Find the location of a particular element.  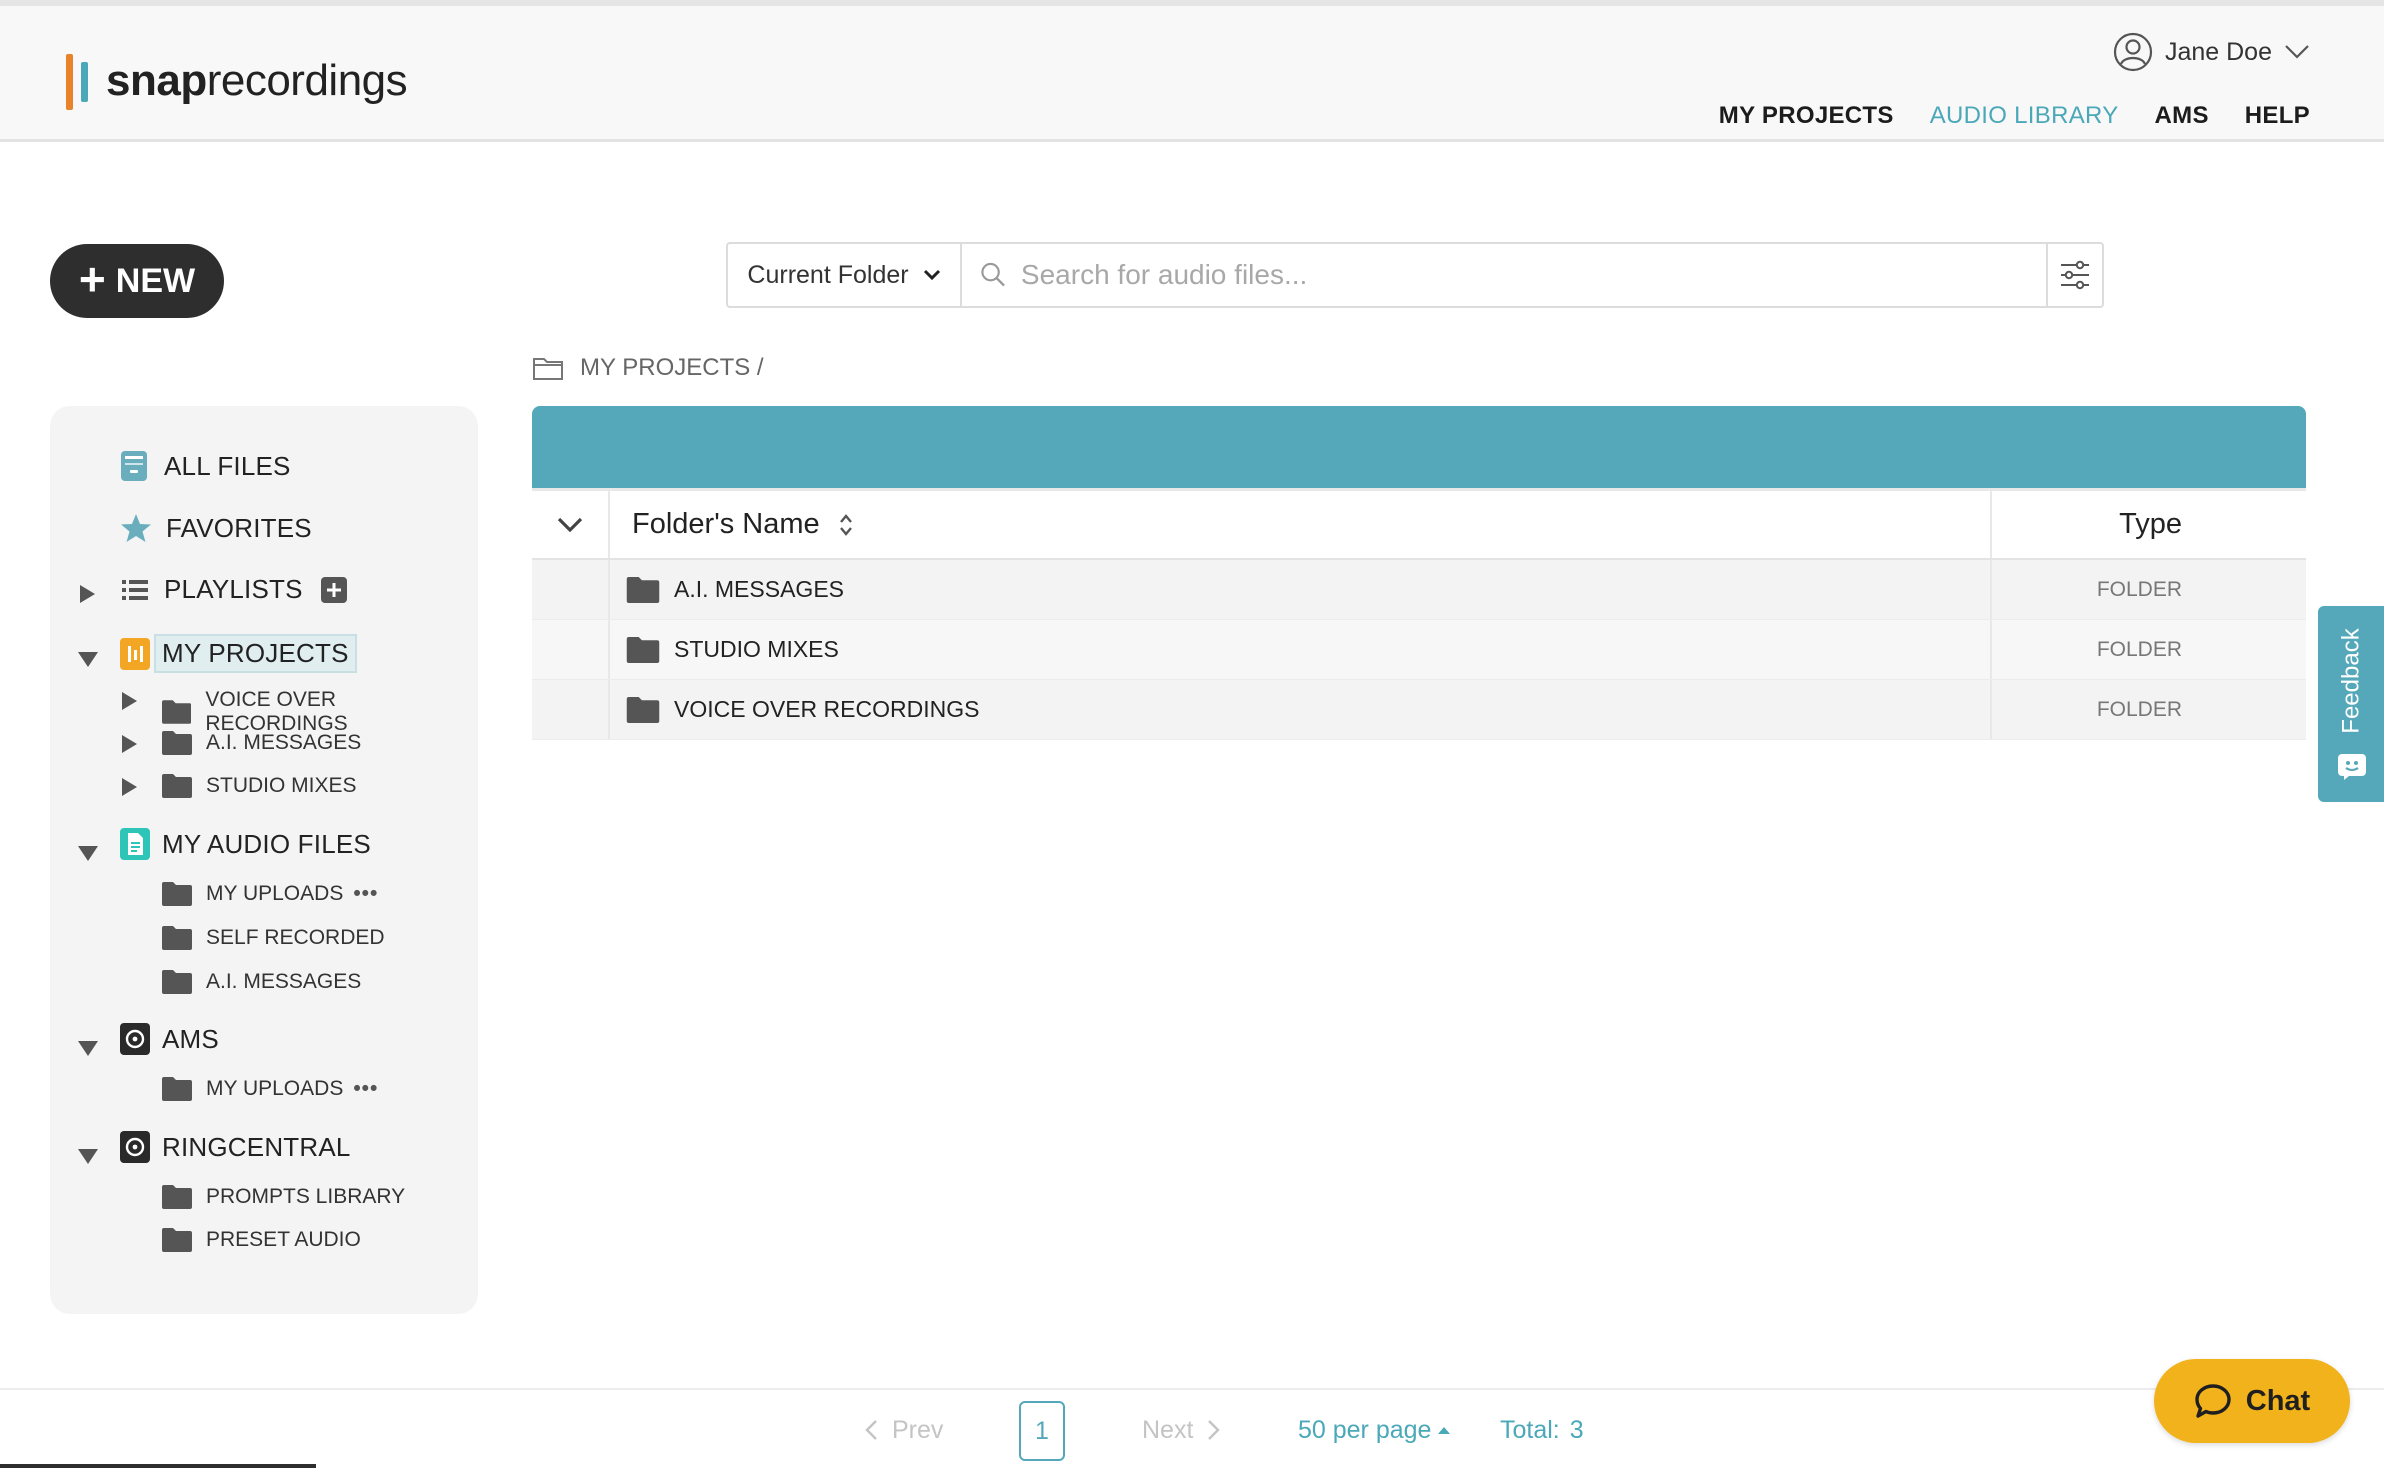

audio-files-icon is located at coordinates (135, 844).